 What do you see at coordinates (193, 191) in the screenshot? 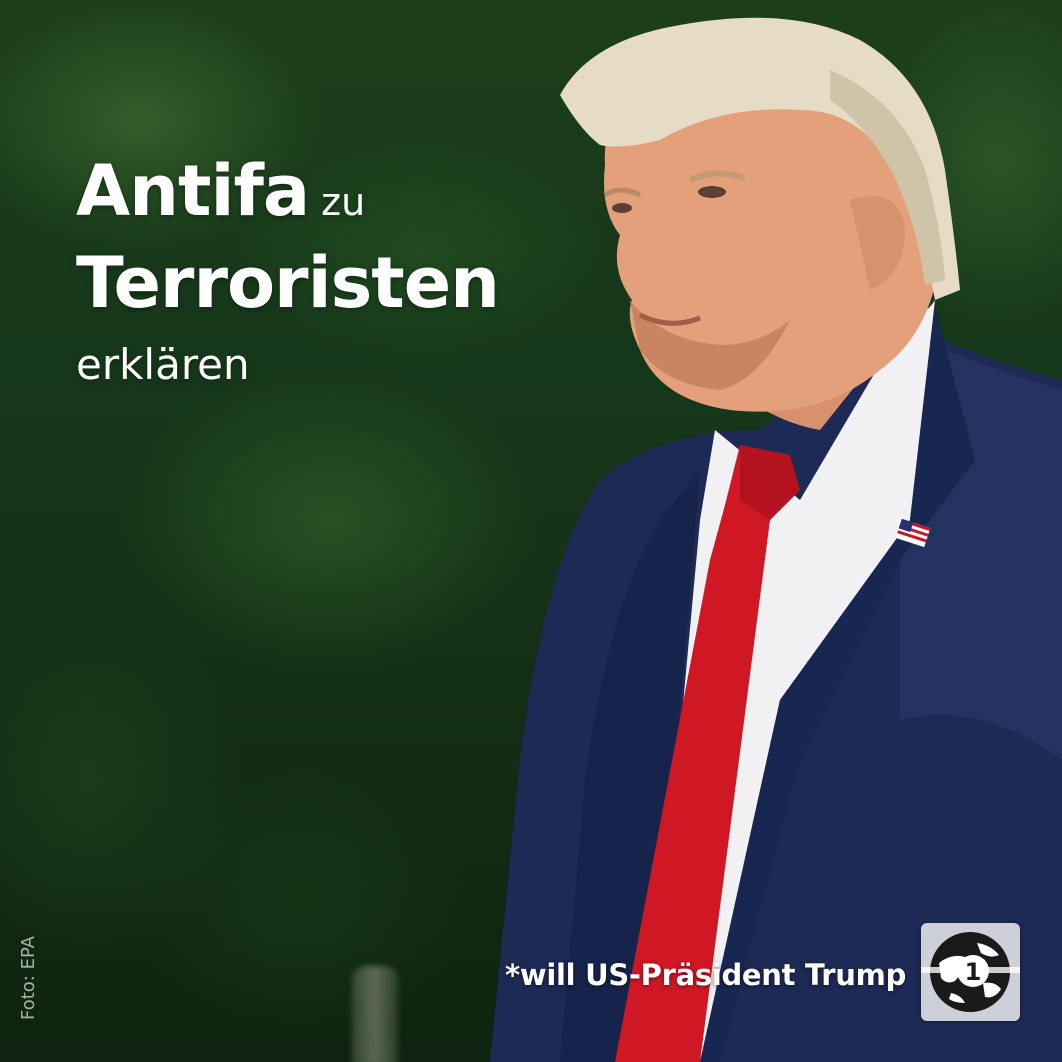
I see `headline-word-antifa: Antifa` at bounding box center [193, 191].